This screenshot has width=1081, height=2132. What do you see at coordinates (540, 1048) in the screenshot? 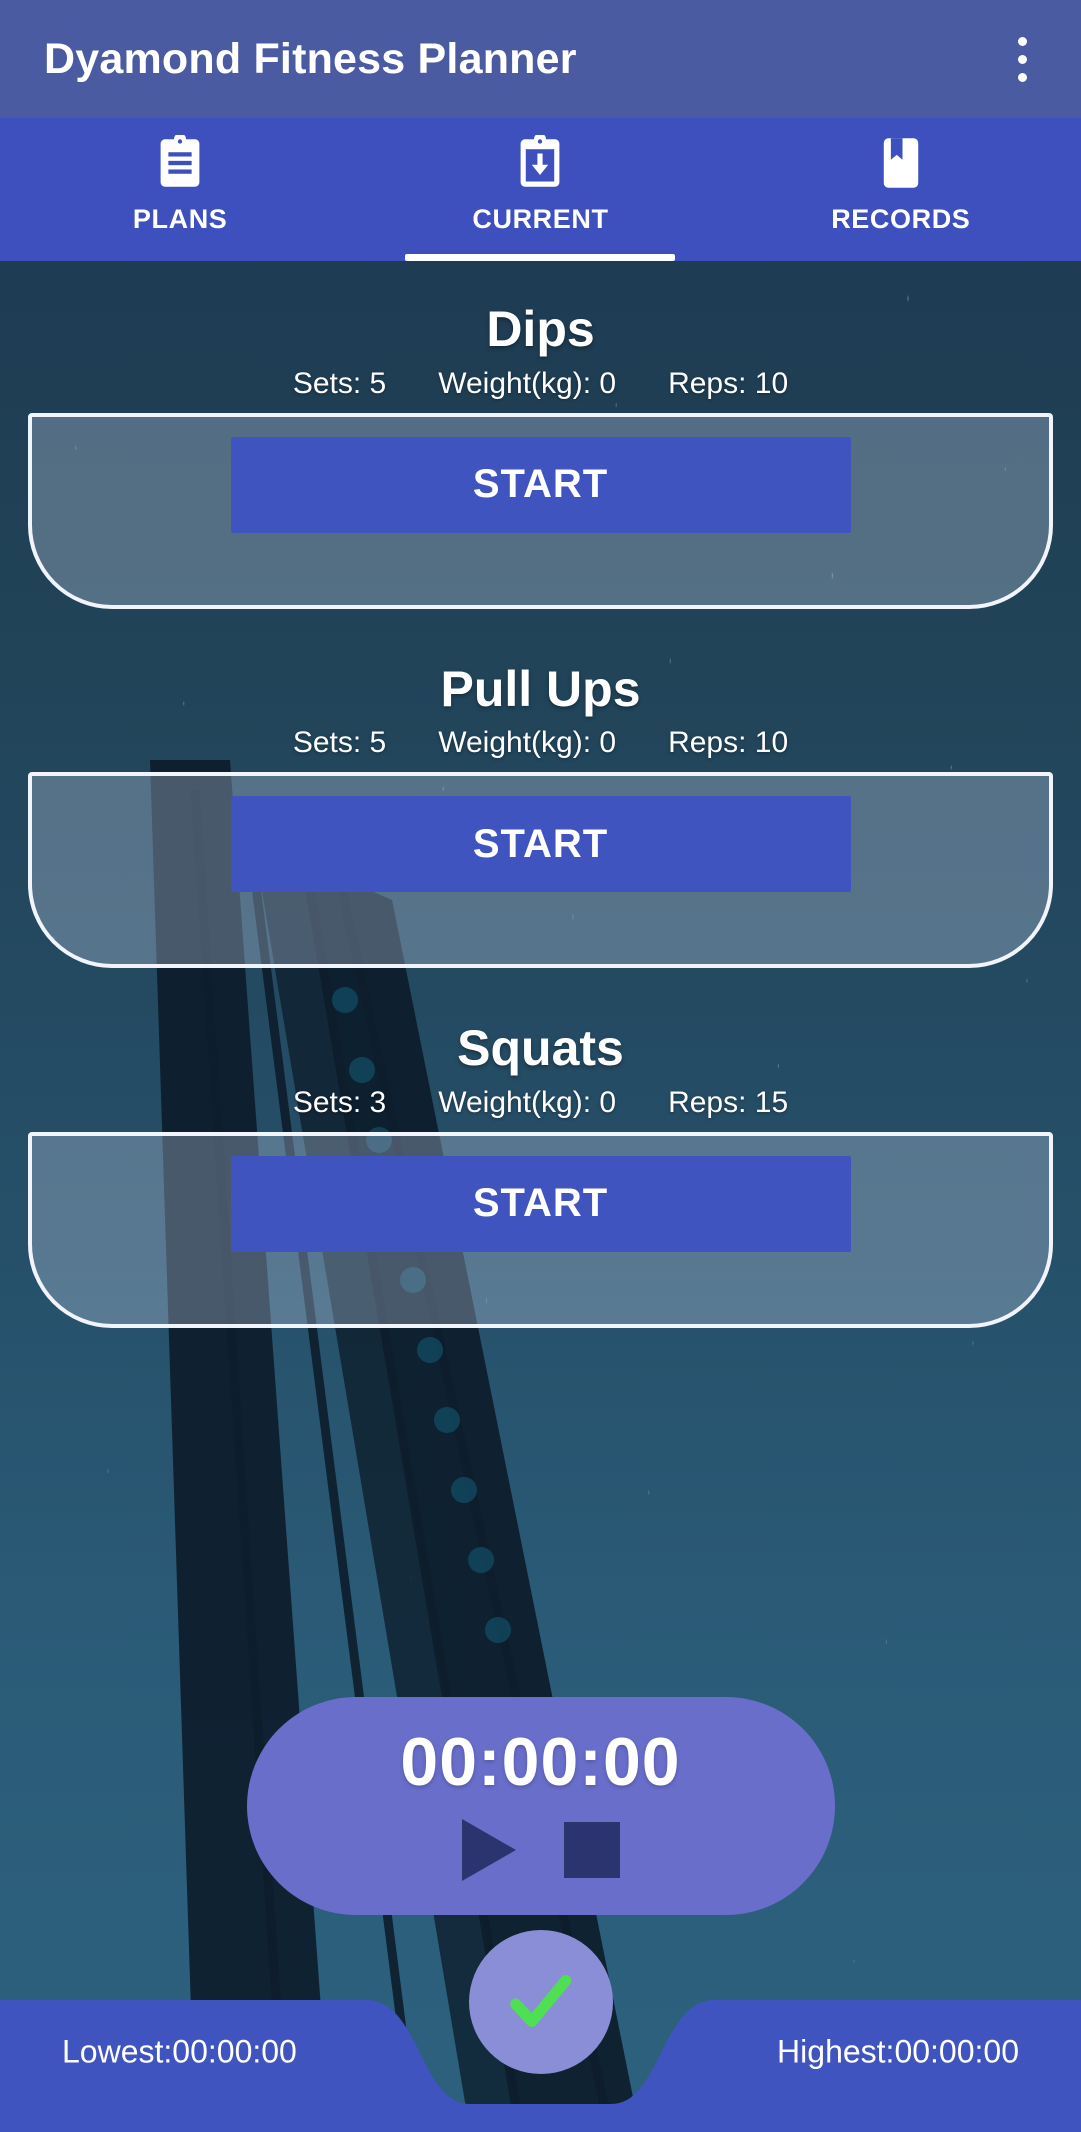
I see `exercise-name: Squats` at bounding box center [540, 1048].